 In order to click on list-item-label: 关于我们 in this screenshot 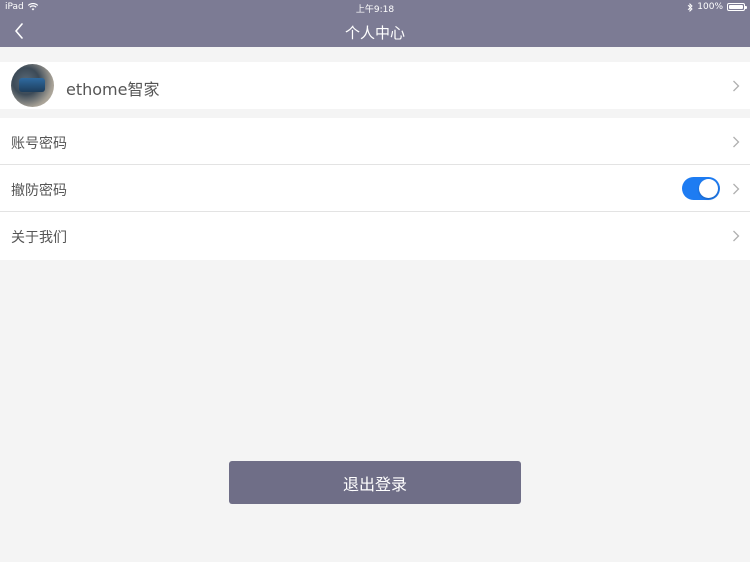, I will do `click(39, 238)`.